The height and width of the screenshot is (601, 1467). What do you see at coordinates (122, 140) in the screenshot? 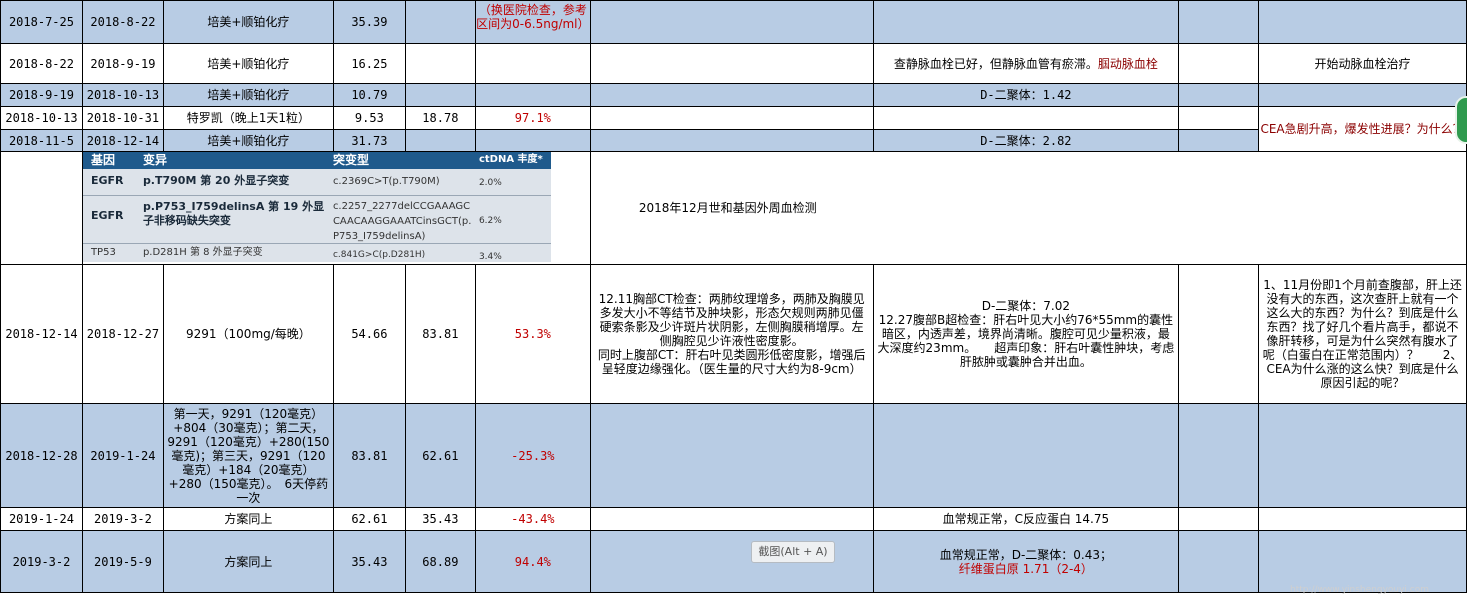
I see `end-date-cell: 2018-12-14` at bounding box center [122, 140].